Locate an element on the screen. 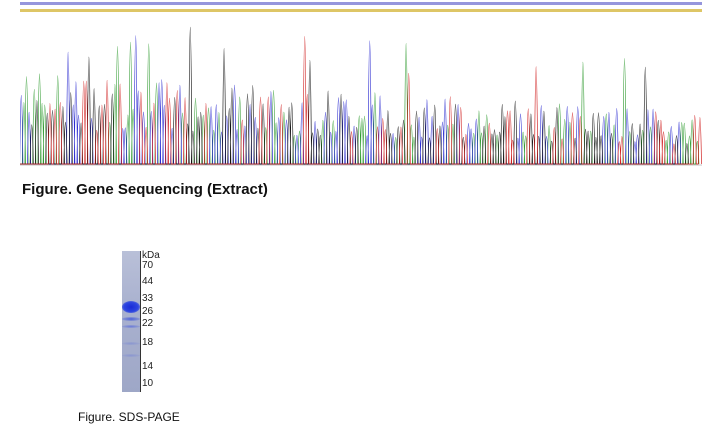  main-protein-band is located at coordinates (131, 307).